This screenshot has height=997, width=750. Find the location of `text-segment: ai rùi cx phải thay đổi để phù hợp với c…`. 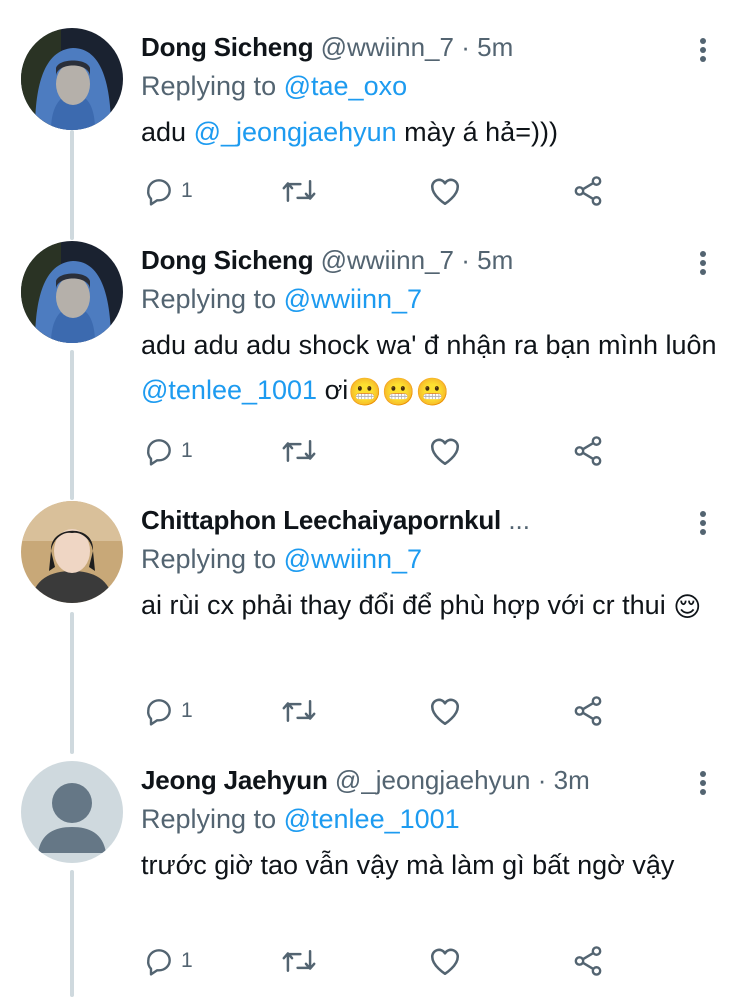

text-segment: ai rùi cx phải thay đổi để phù hợp với c… is located at coordinates (407, 605).